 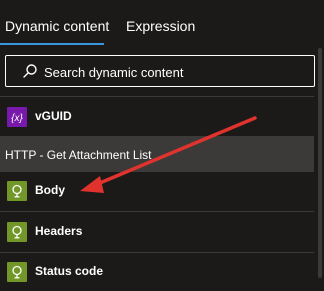 I want to click on list-item-label: Body, so click(x=50, y=190).